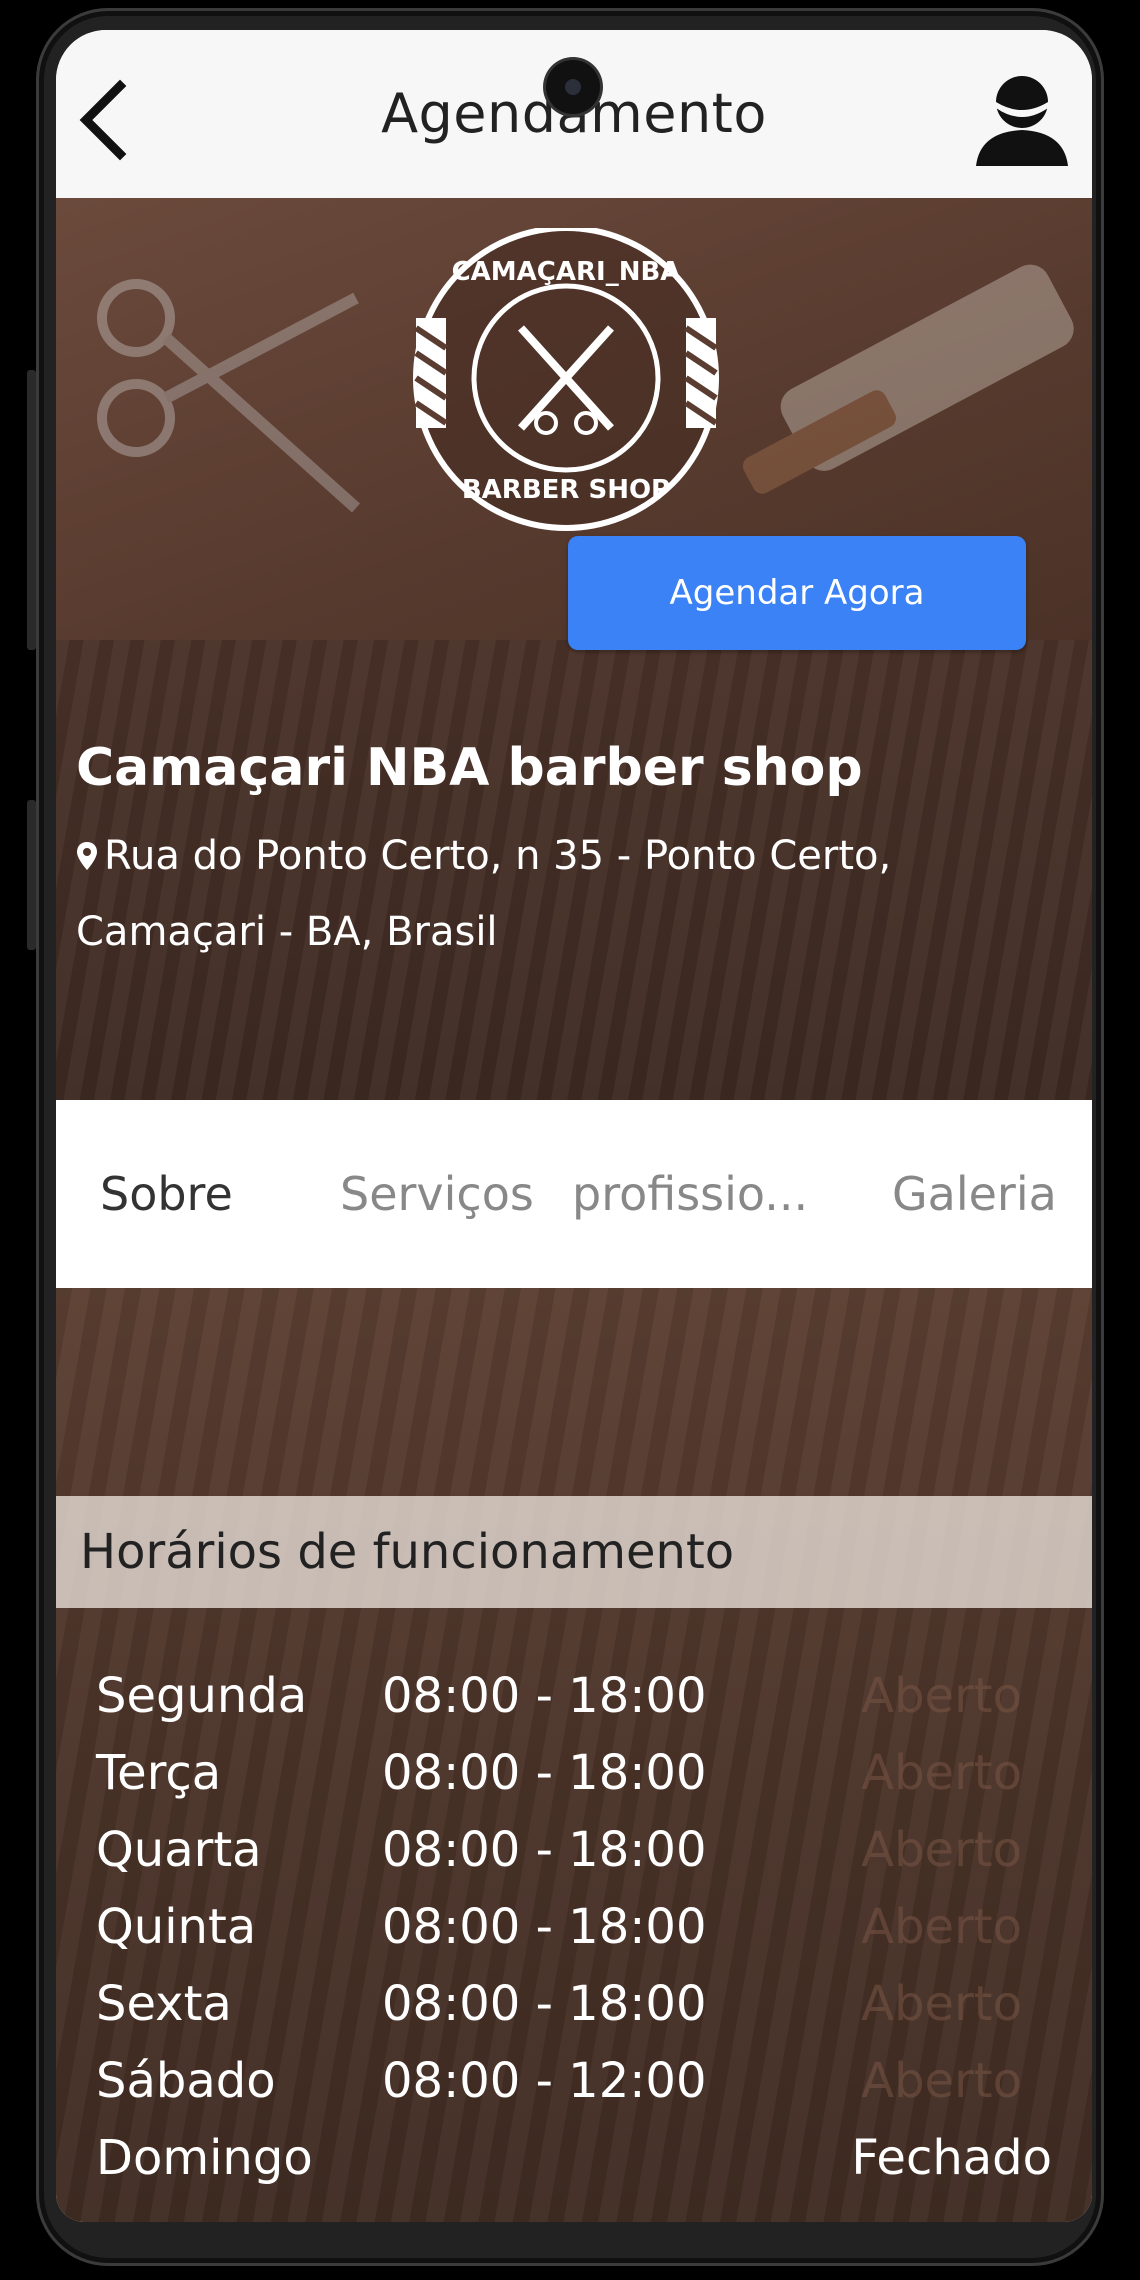 The width and height of the screenshot is (1140, 2280). Describe the element at coordinates (87, 856) in the screenshot. I see `location-pin-icon` at that location.